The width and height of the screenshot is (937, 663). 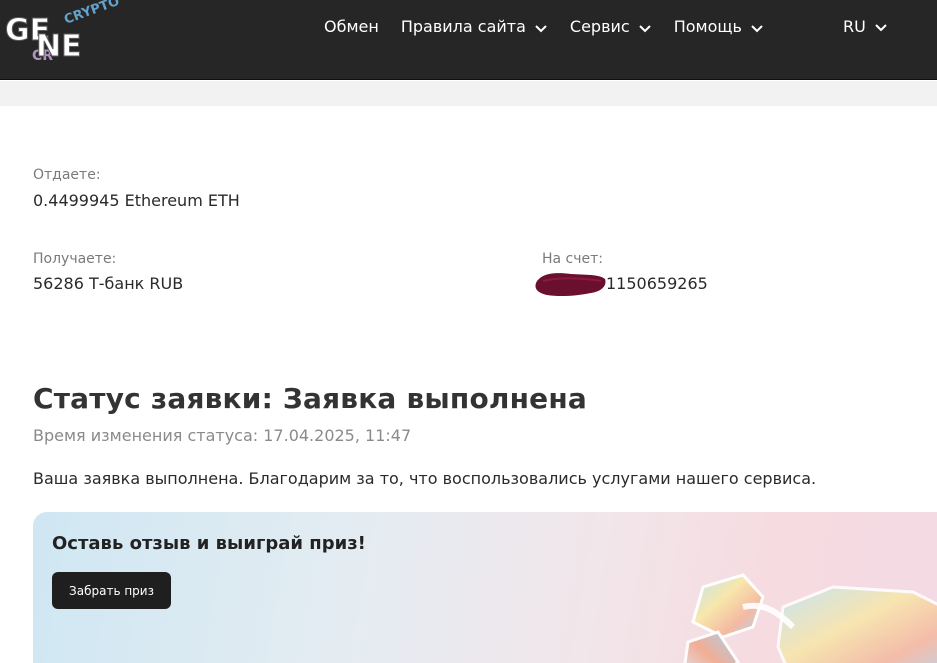 I want to click on nav-item-service: Сервис, so click(x=611, y=26).